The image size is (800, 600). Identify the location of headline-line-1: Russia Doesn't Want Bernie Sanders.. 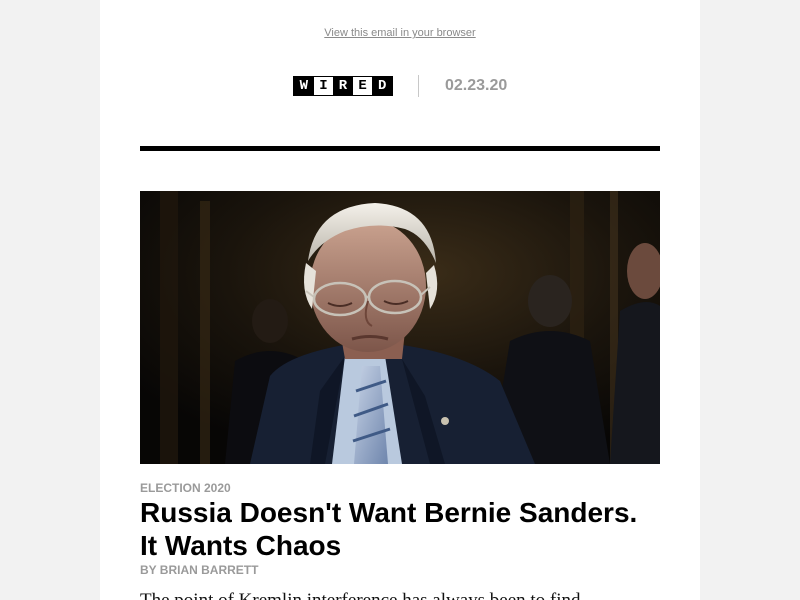
(389, 512).